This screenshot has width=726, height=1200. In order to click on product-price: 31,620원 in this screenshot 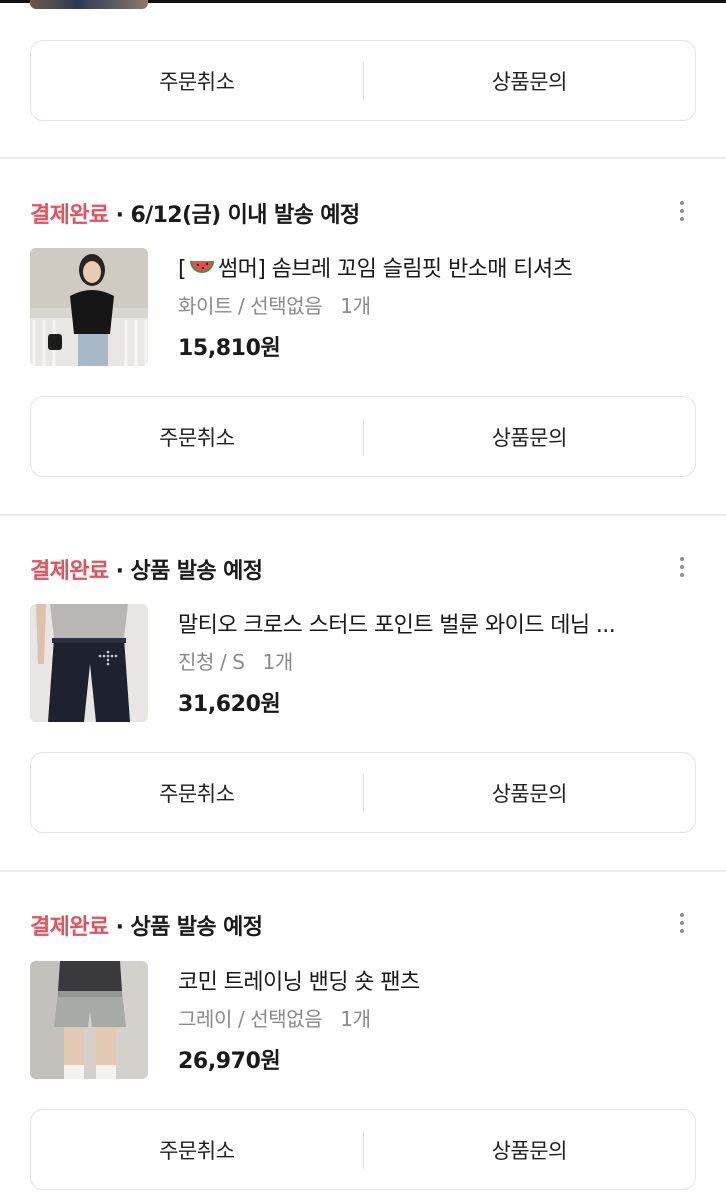, I will do `click(229, 704)`.